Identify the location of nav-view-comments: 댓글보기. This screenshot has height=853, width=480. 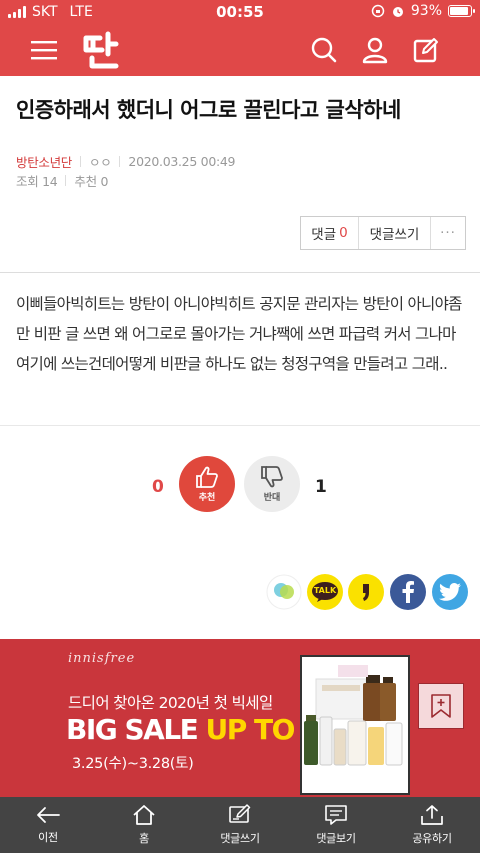
(336, 825).